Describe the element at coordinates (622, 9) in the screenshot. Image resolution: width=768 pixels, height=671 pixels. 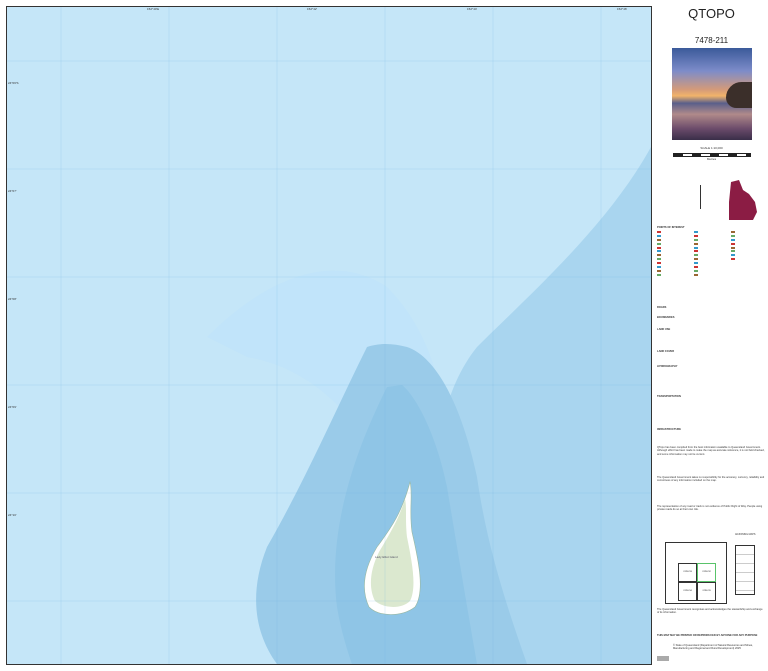
I see `top-tick-4: 152°46'` at that location.